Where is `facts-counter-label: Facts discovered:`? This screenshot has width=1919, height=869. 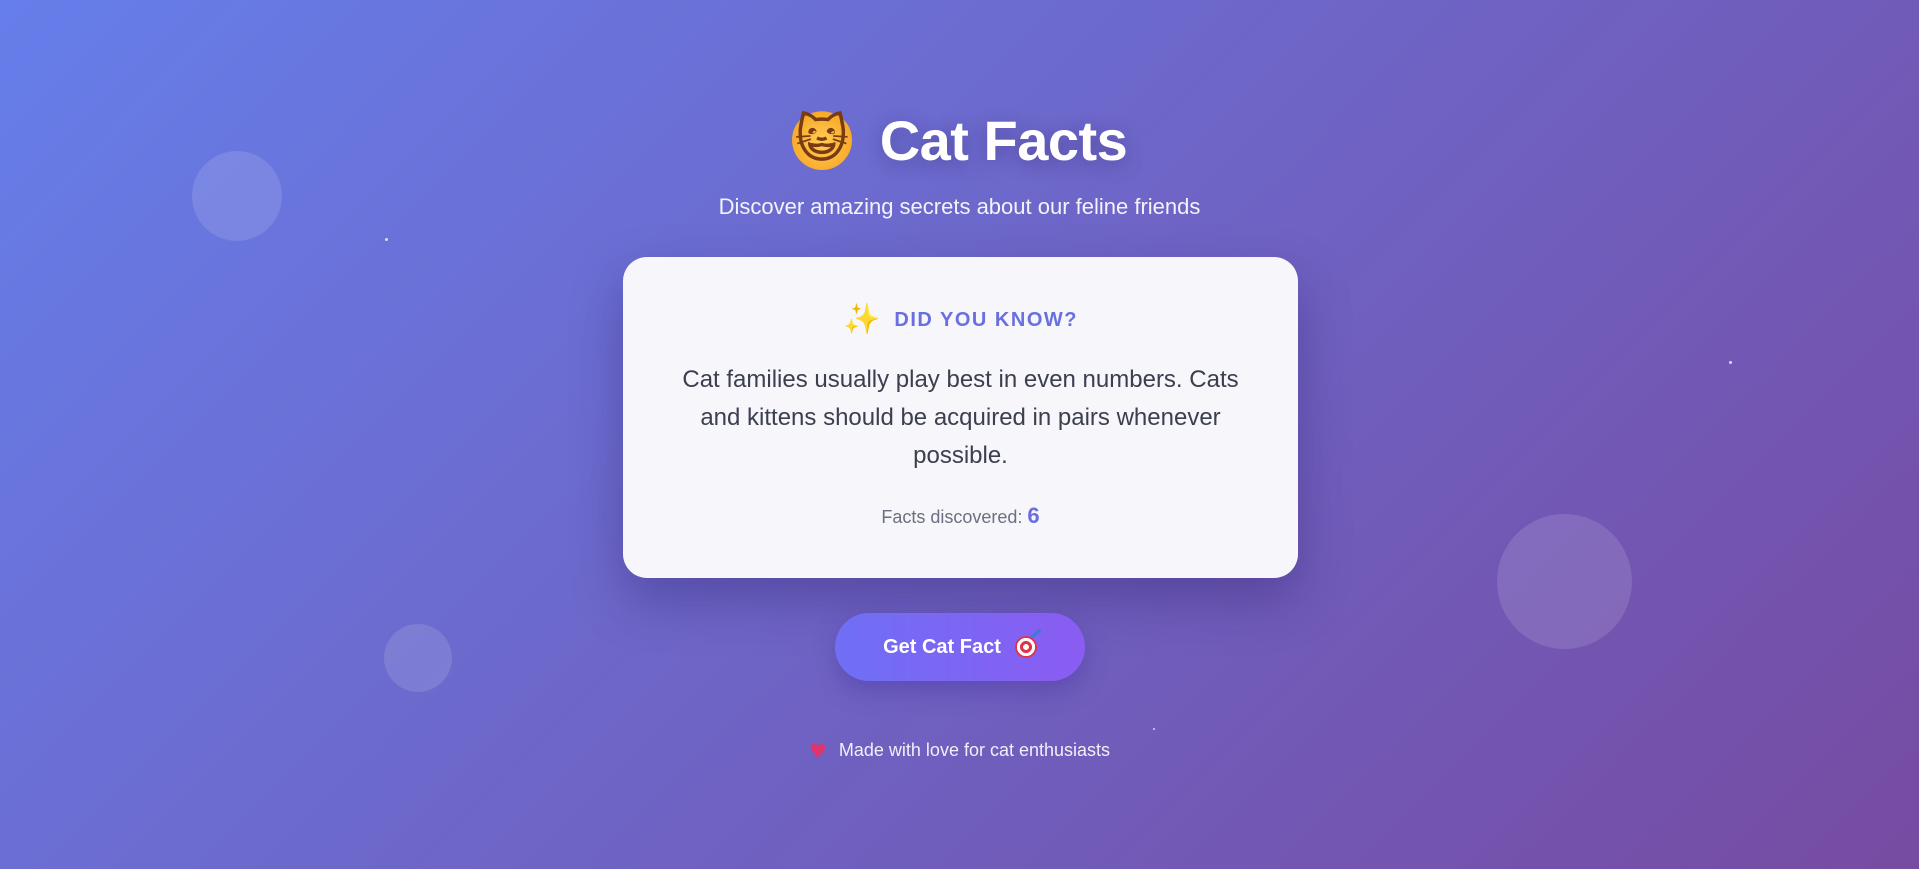 facts-counter-label: Facts discovered: is located at coordinates (952, 517).